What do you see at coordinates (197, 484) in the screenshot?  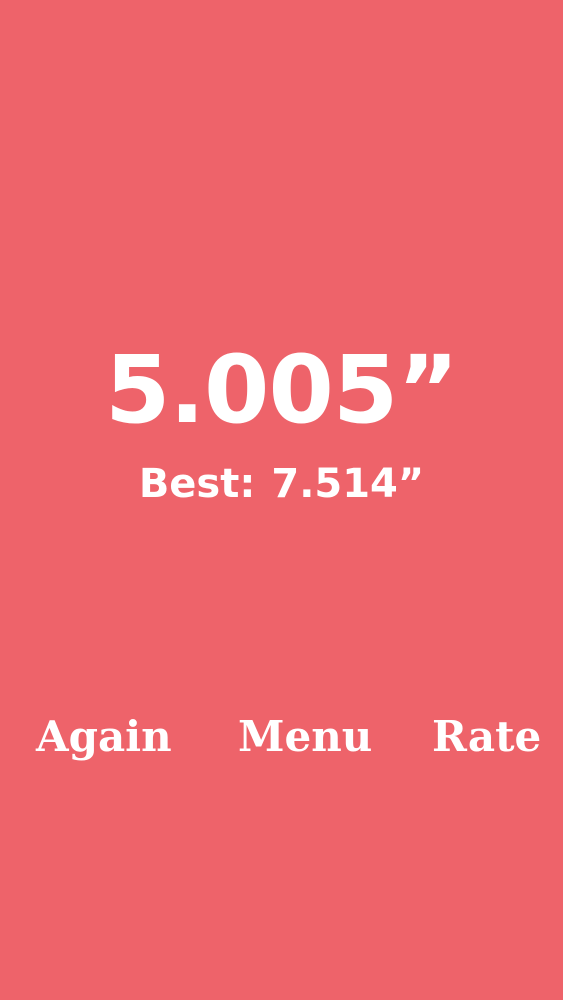 I see `best-score-label: Best:` at bounding box center [197, 484].